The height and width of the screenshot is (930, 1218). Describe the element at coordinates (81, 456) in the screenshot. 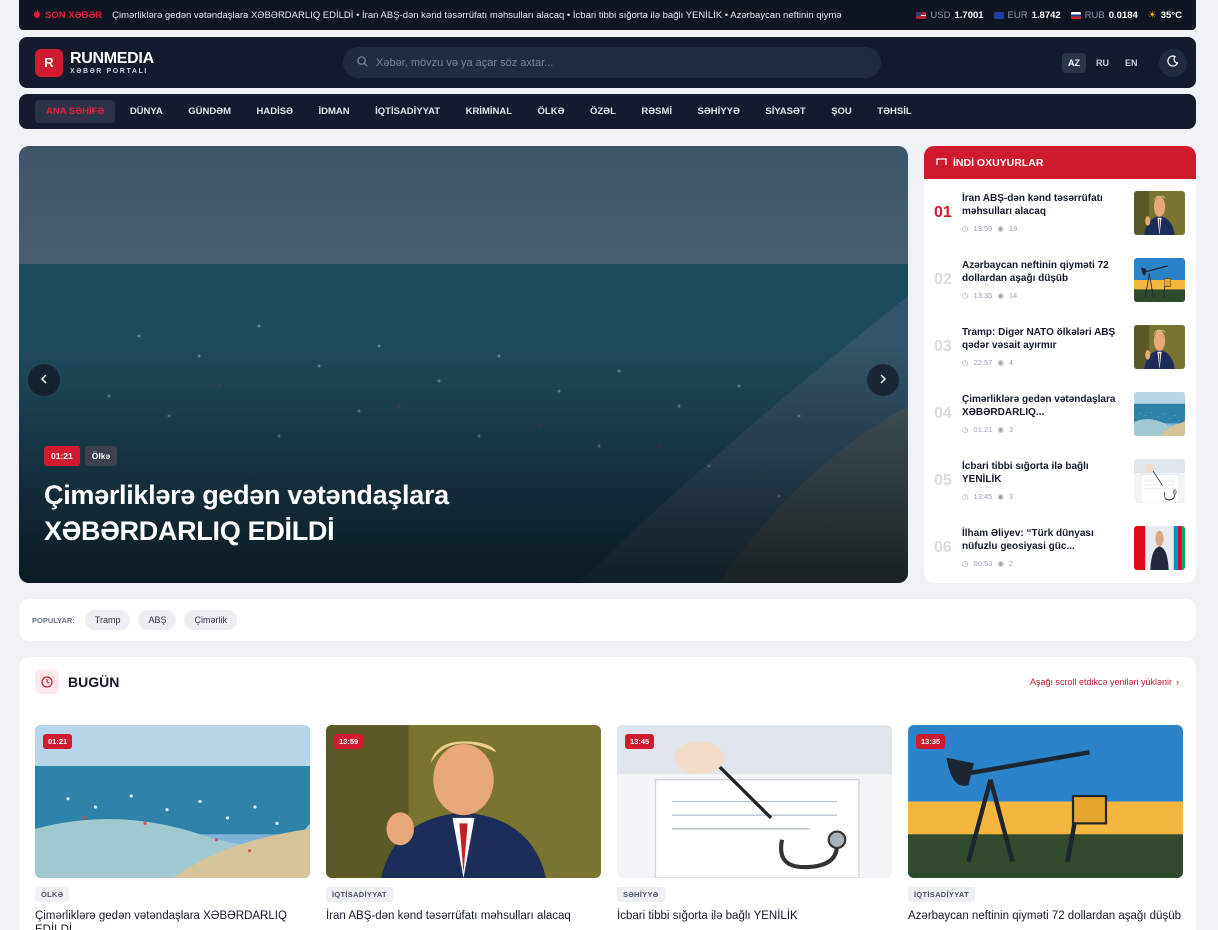

I see `hero-tags: 01:21 Ölkə` at that location.